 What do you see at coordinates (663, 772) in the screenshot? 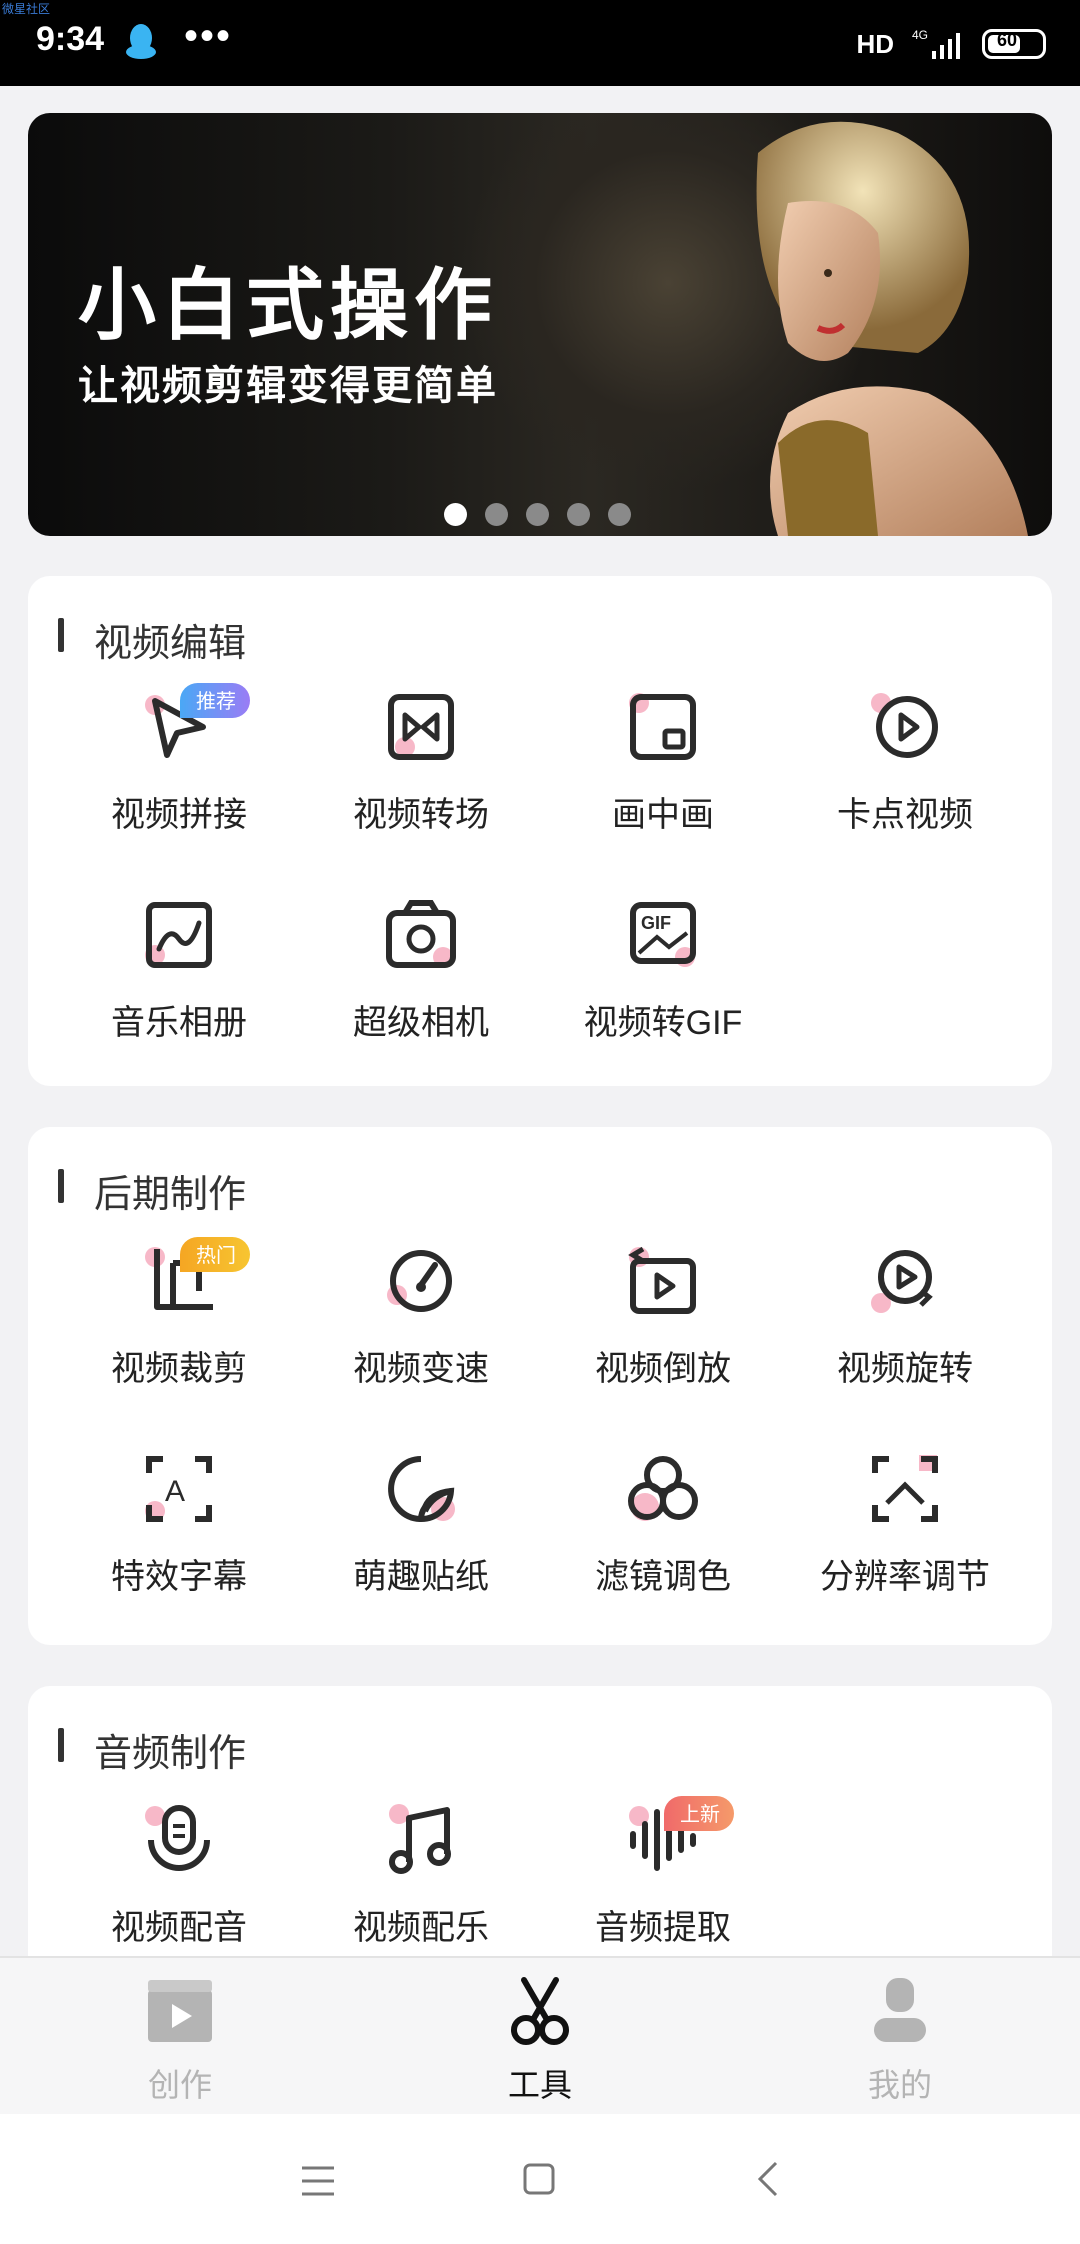
I see `tool-picture-in-picture: 画中画` at bounding box center [663, 772].